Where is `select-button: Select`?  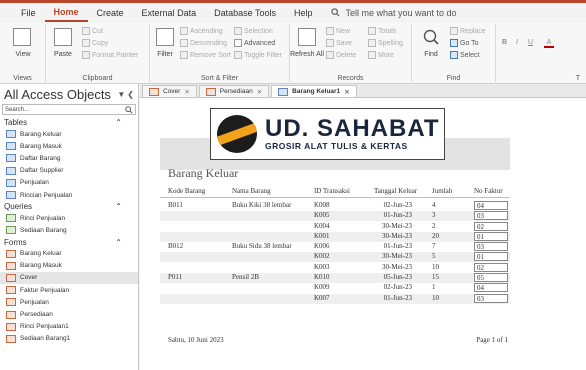 select-button: Select is located at coordinates (464, 55).